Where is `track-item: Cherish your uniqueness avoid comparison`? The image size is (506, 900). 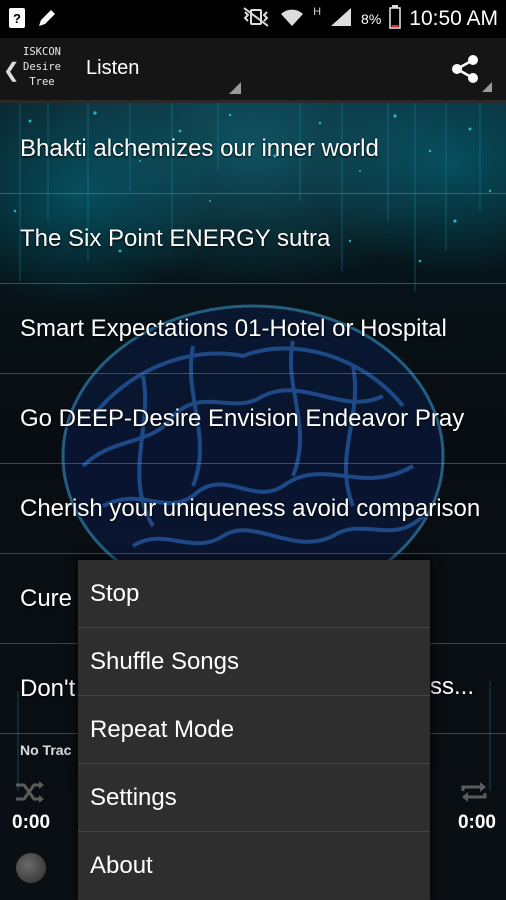 track-item: Cherish your uniqueness avoid comparison is located at coordinates (253, 509).